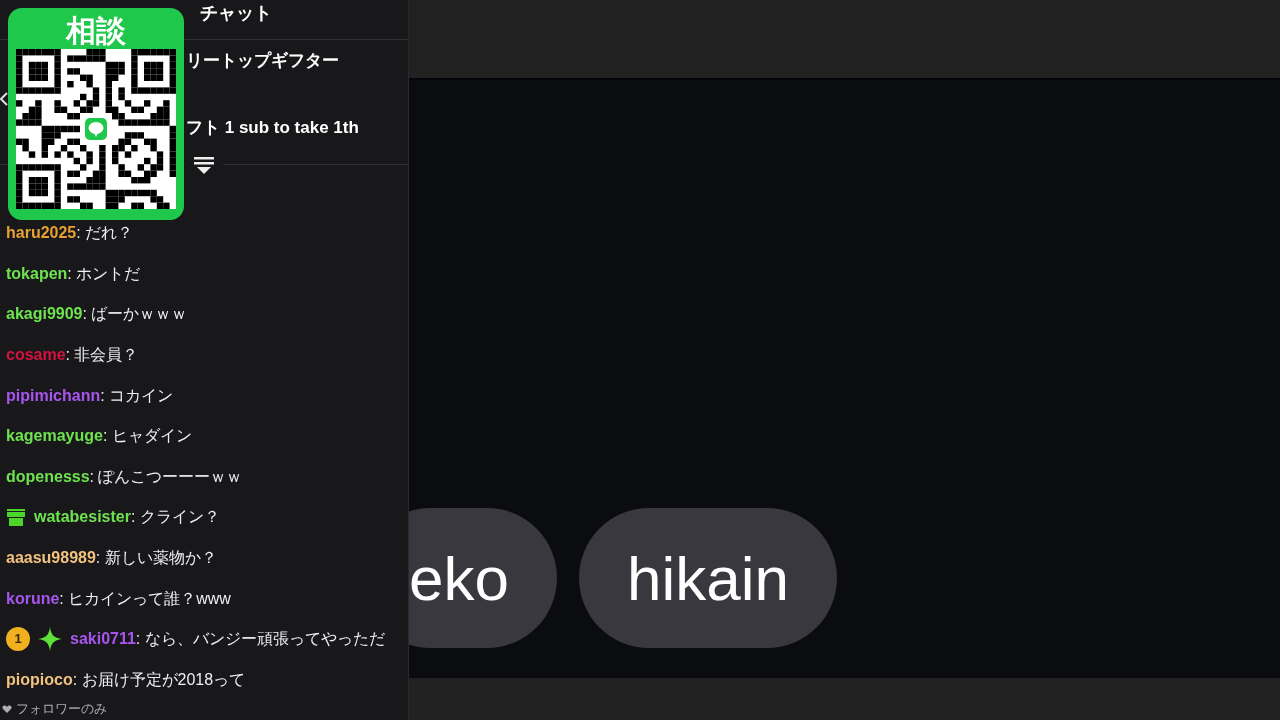  Describe the element at coordinates (39, 679) in the screenshot. I see `chat-username: piopioco` at that location.